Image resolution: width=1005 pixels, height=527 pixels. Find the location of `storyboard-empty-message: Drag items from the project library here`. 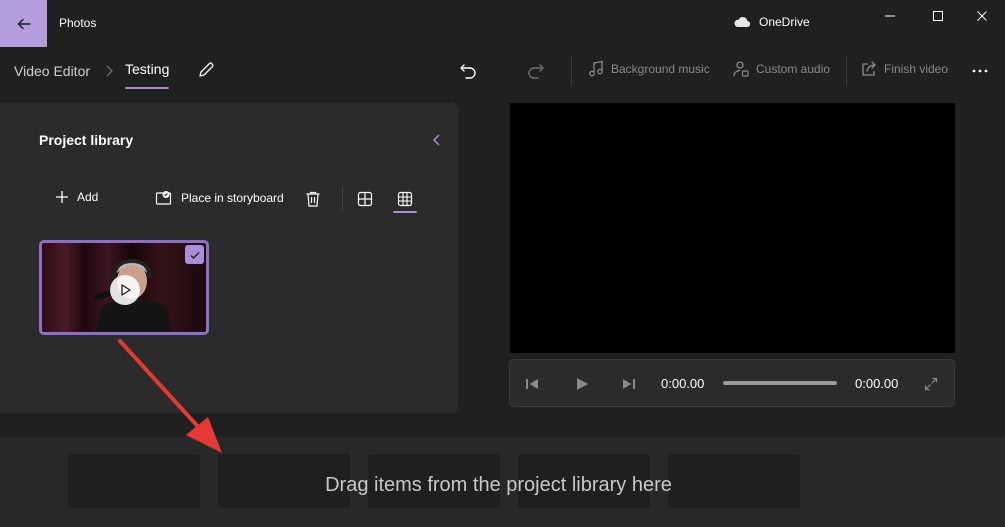

storyboard-empty-message: Drag items from the project library here is located at coordinates (498, 485).